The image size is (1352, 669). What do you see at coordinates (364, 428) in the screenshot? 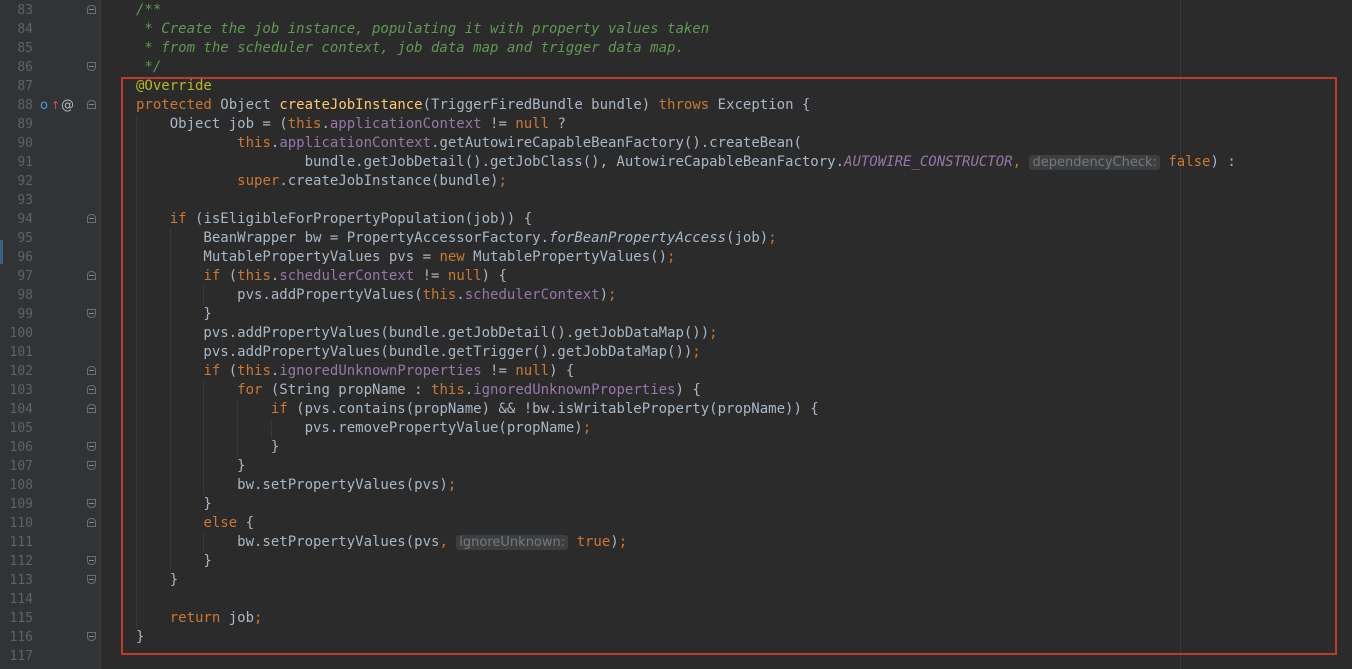
I see `code-text: pvs.removePropertyValue(propName);` at bounding box center [364, 428].